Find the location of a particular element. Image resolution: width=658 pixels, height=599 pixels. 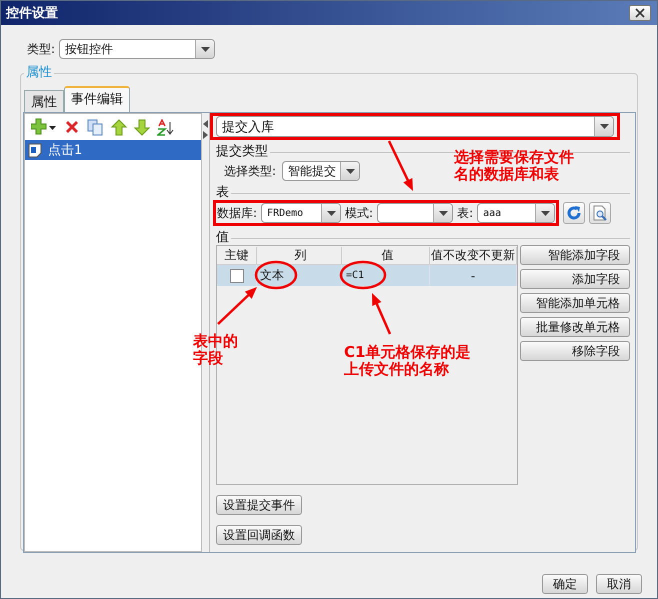

section-title: 提交类型 is located at coordinates (242, 151).